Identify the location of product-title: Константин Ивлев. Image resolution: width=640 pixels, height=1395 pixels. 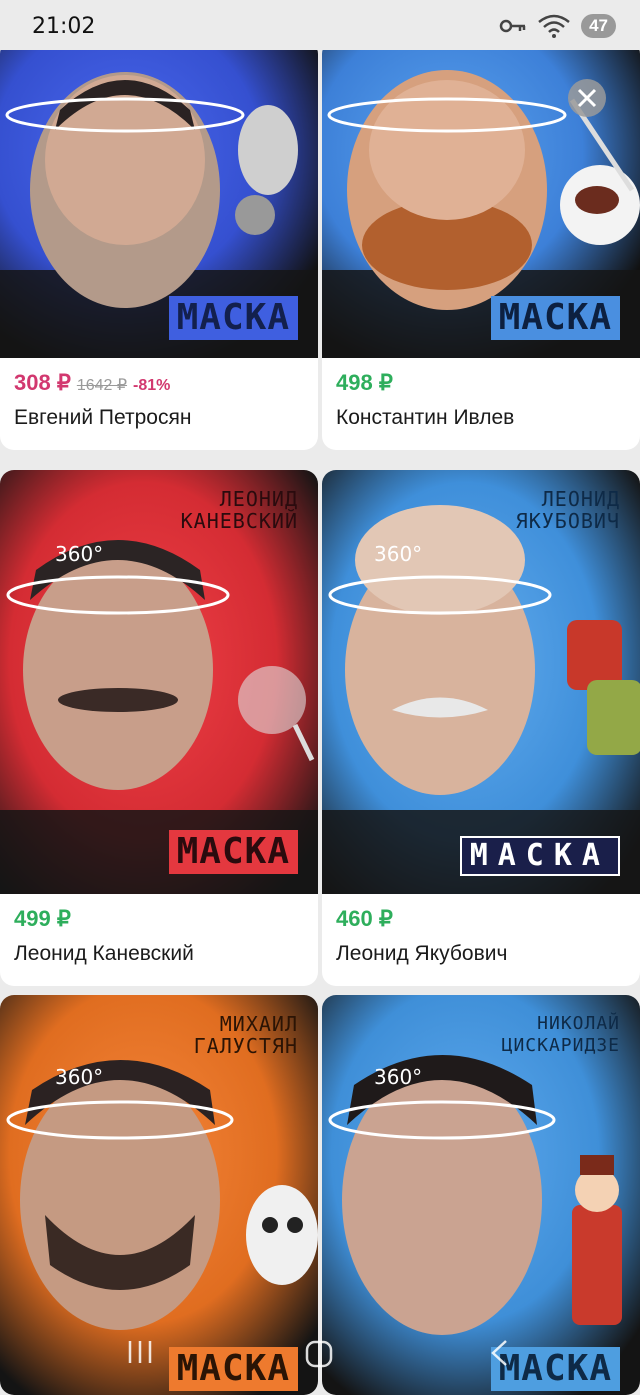
(481, 418).